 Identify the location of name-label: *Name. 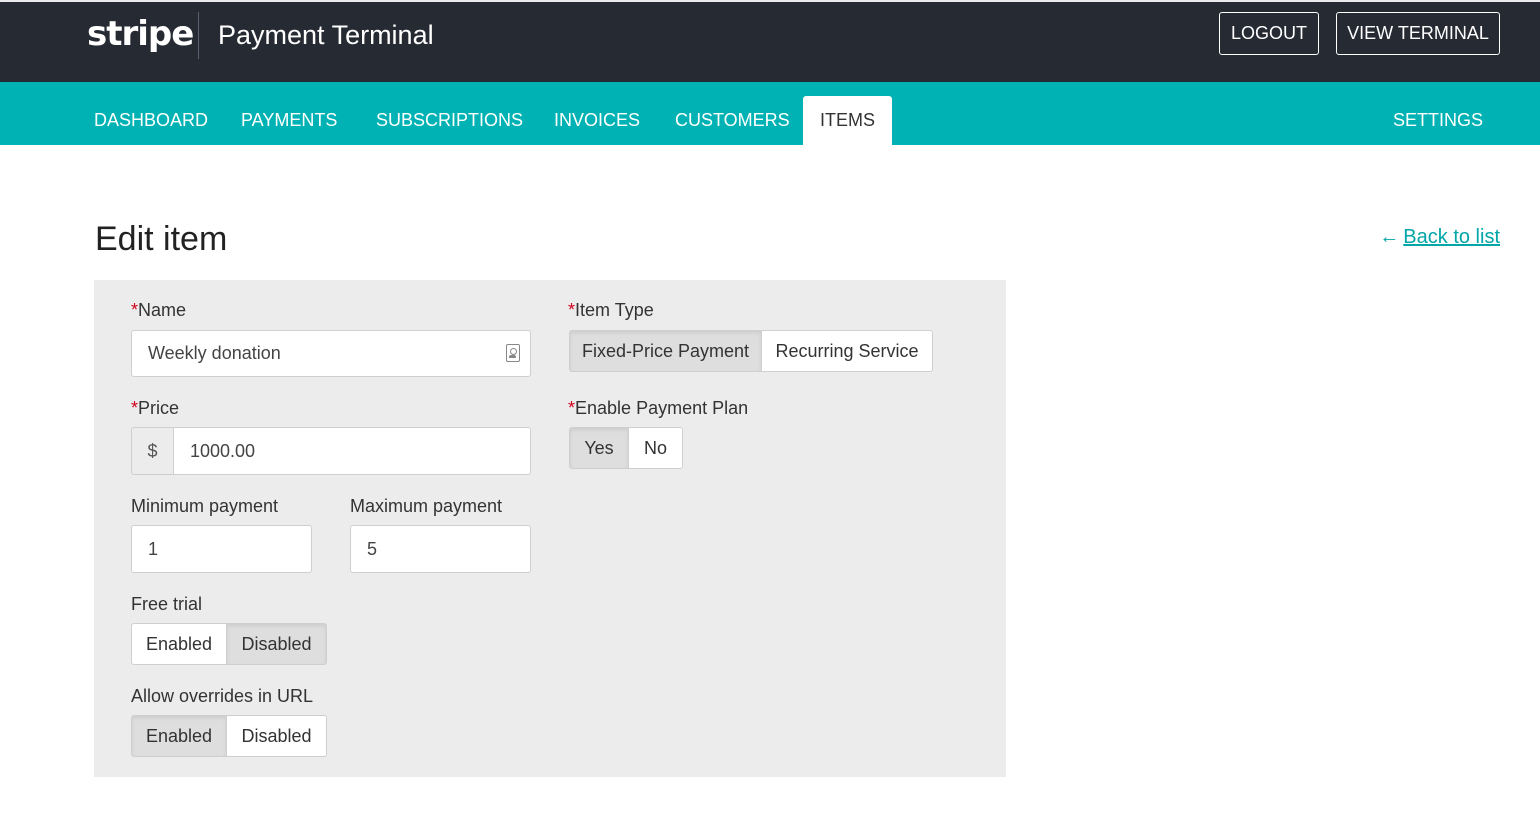
(159, 310).